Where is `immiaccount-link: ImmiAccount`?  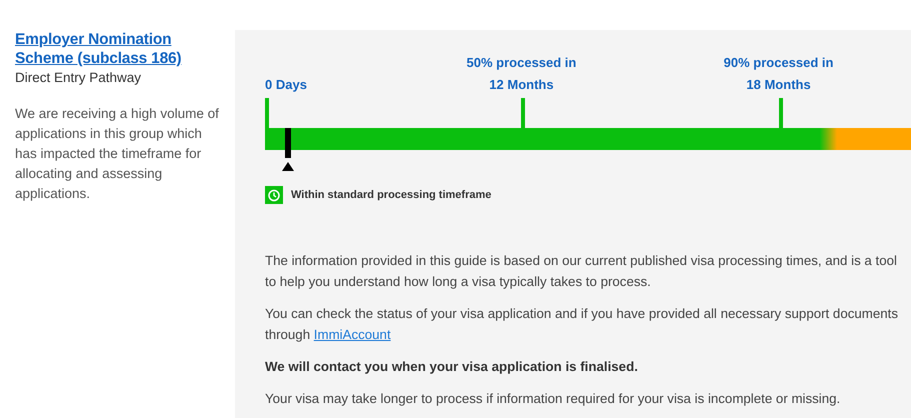
immiaccount-link: ImmiAccount is located at coordinates (352, 334).